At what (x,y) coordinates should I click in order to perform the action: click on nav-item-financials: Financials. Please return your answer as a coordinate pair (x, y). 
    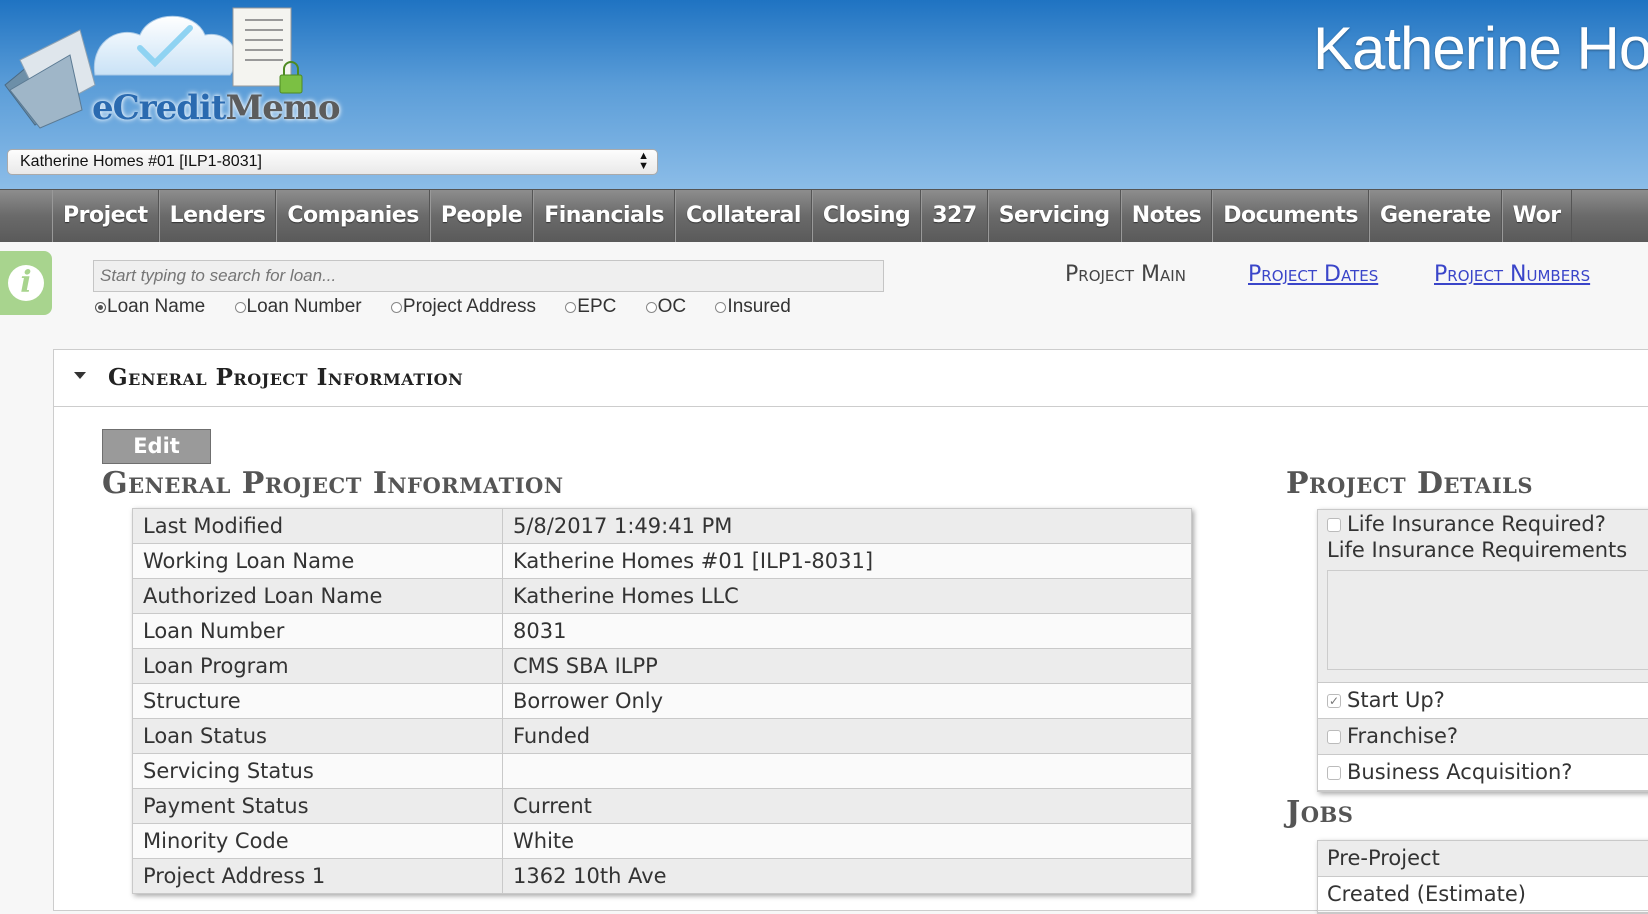
    Looking at the image, I should click on (604, 216).